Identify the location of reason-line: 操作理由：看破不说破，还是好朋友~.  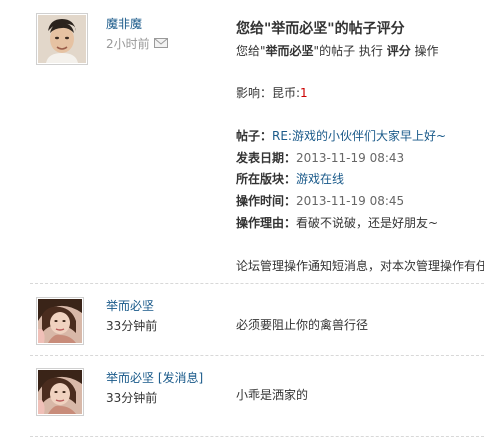
(337, 222).